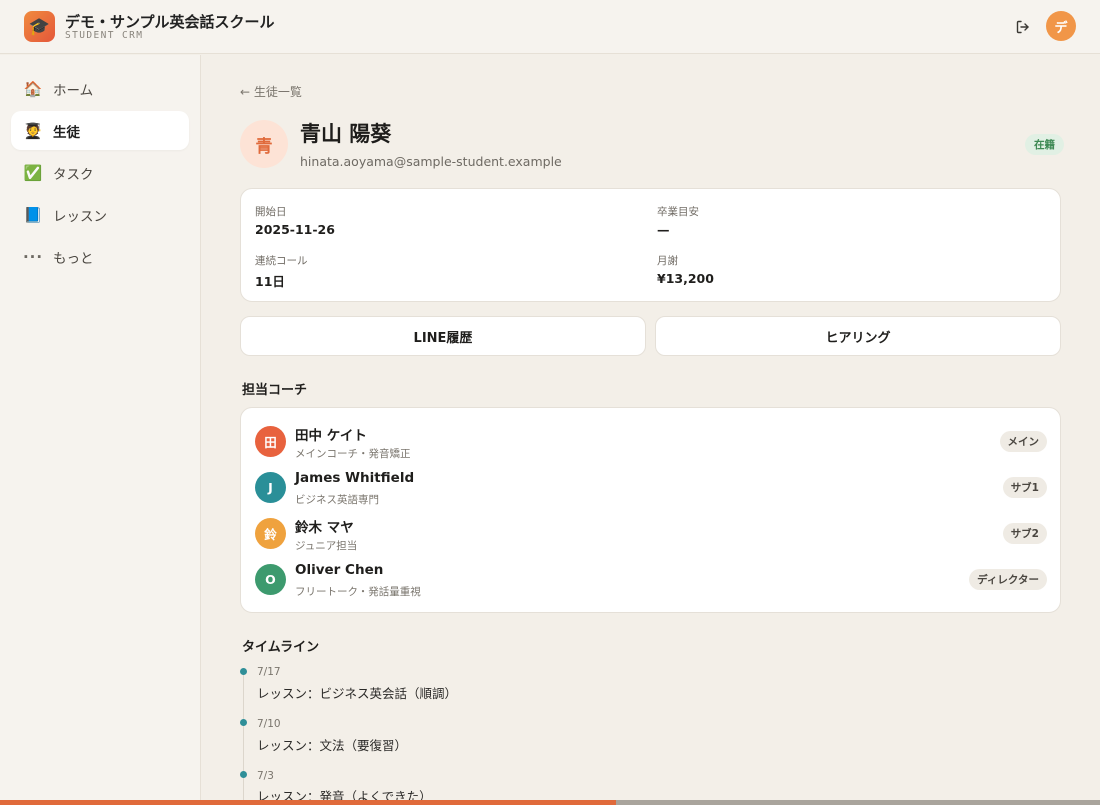  I want to click on timeline-section-title: タイムライン, so click(281, 647).